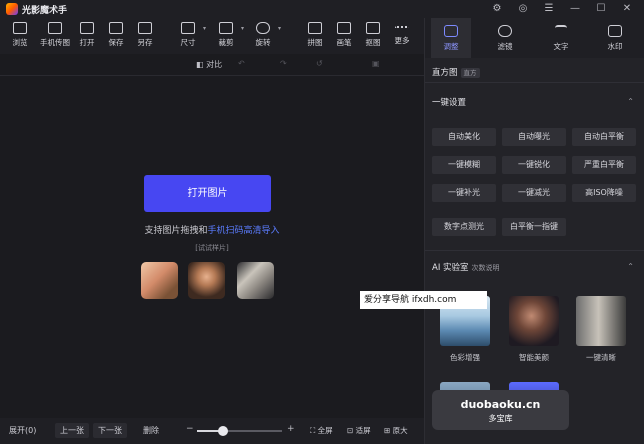  I want to click on site-watermark: 爱分享导航 ifxdh.com, so click(423, 300).